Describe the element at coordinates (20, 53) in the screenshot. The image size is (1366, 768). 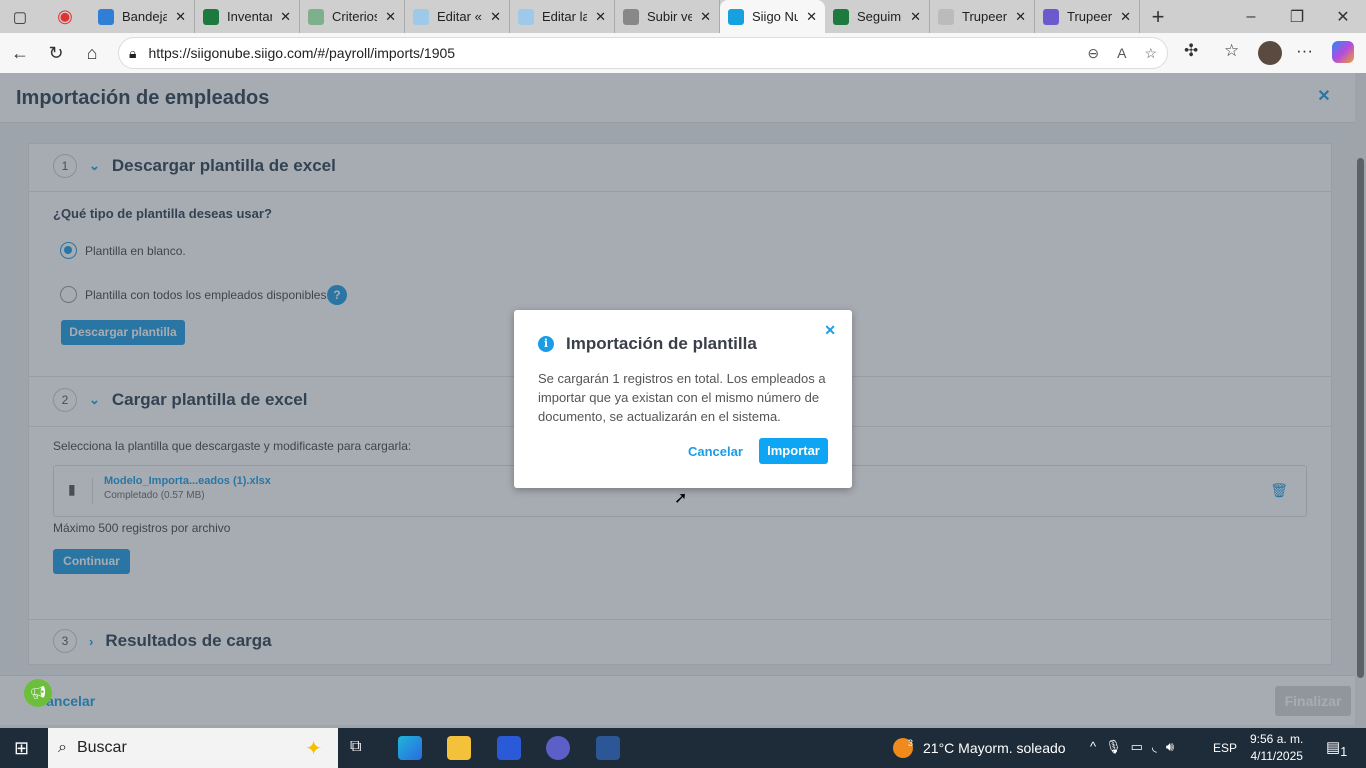
I see `back-icon: ←` at that location.